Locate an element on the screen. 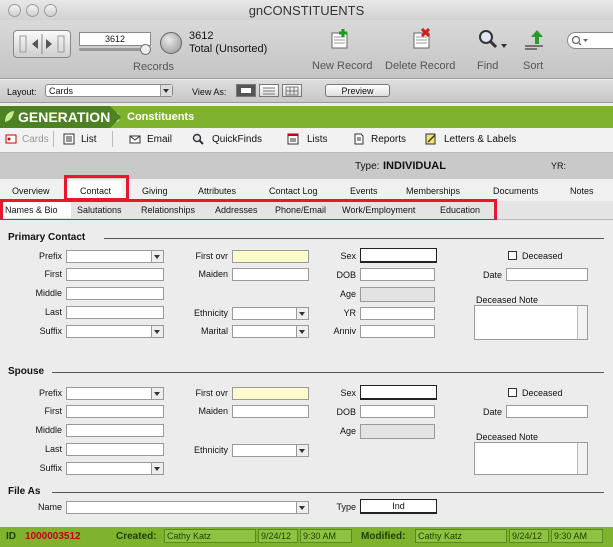 The height and width of the screenshot is (547, 613). section-rule is located at coordinates (328, 492).